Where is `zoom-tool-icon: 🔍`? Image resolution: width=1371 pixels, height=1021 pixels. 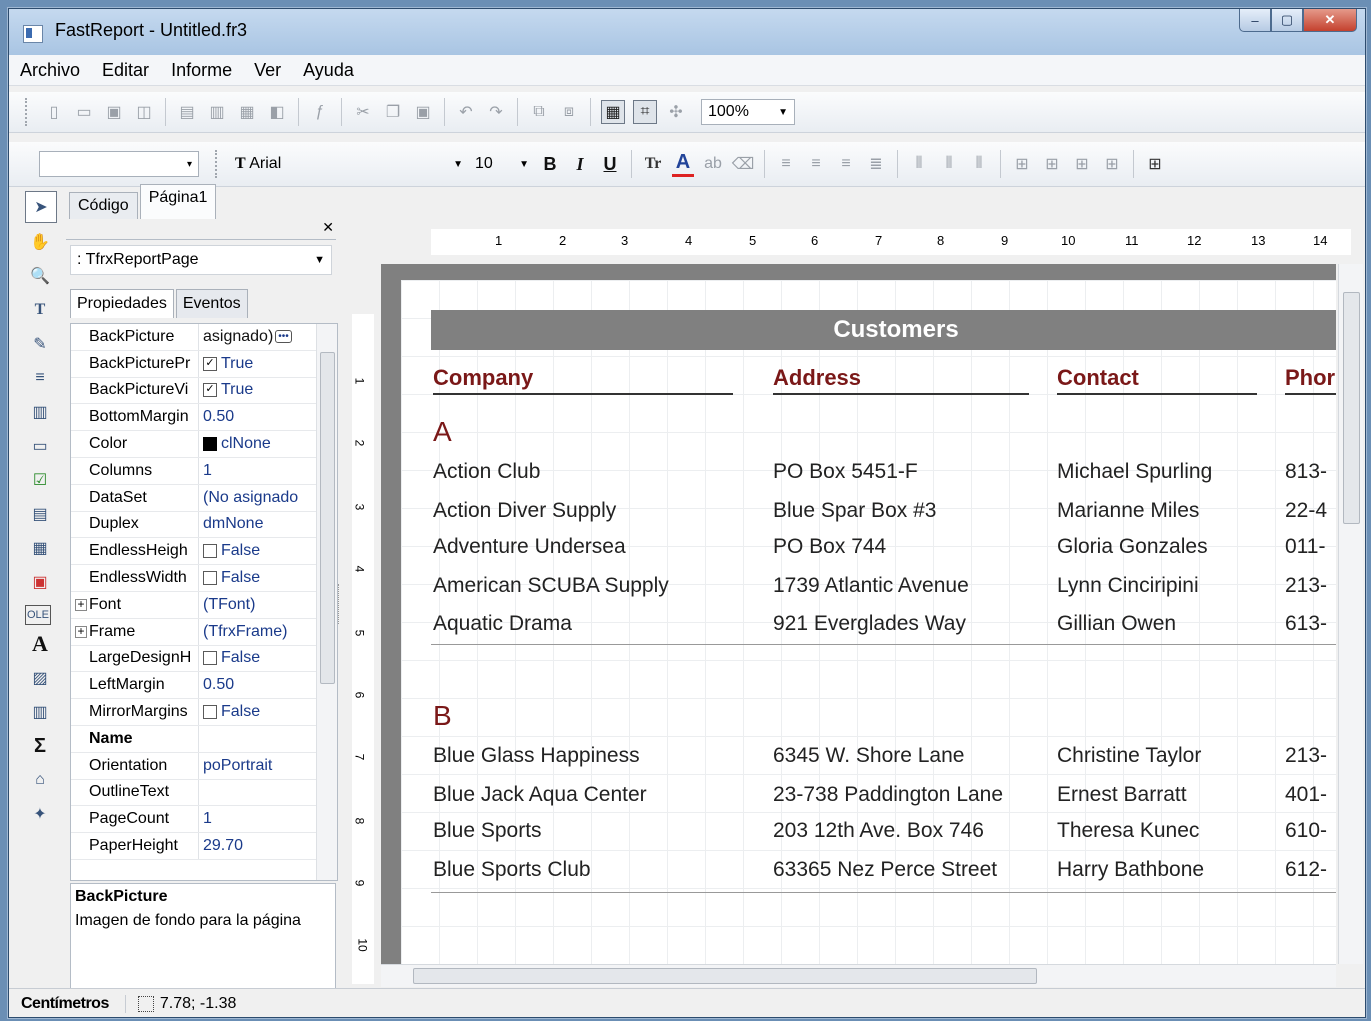
zoom-tool-icon: 🔍 is located at coordinates (40, 276).